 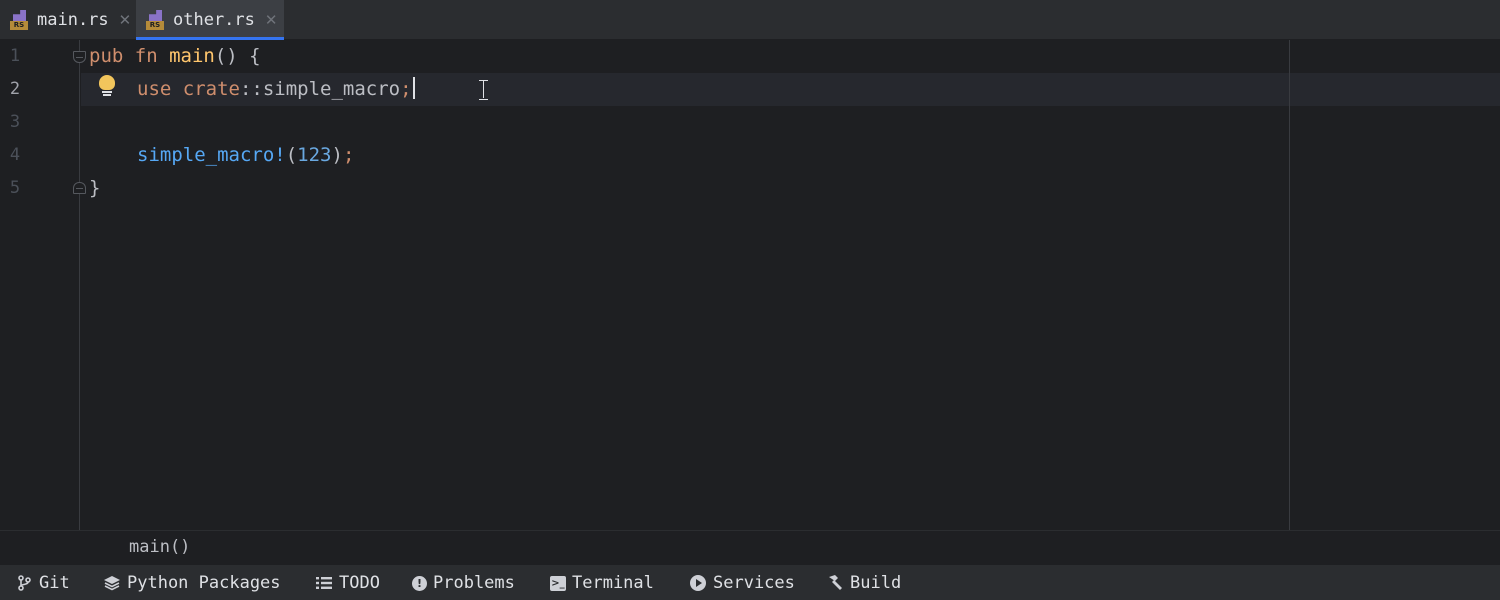 What do you see at coordinates (15, 188) in the screenshot?
I see `line-number: 5` at bounding box center [15, 188].